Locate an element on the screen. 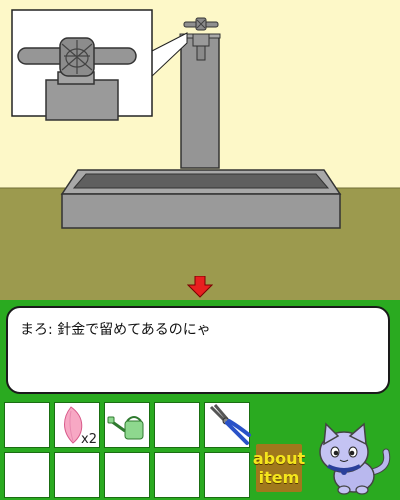 The height and width of the screenshot is (500, 400). watering-can-icon is located at coordinates (125, 428).